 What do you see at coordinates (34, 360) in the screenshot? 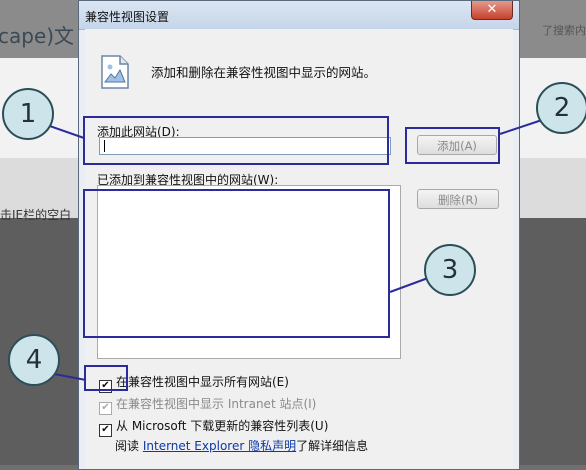
I see `annotation-bubble-4: 4` at bounding box center [34, 360].